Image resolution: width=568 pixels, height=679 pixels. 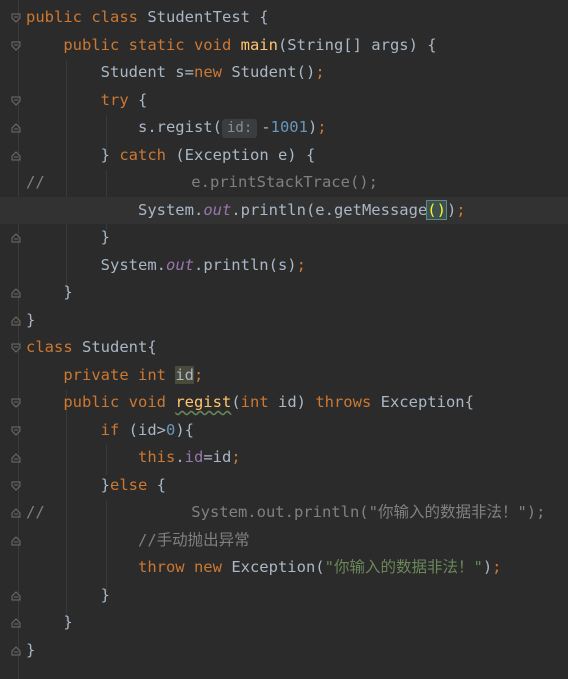 What do you see at coordinates (294, 512) in the screenshot?
I see `code-token: System.out.println("你输入的数据非法！");` at bounding box center [294, 512].